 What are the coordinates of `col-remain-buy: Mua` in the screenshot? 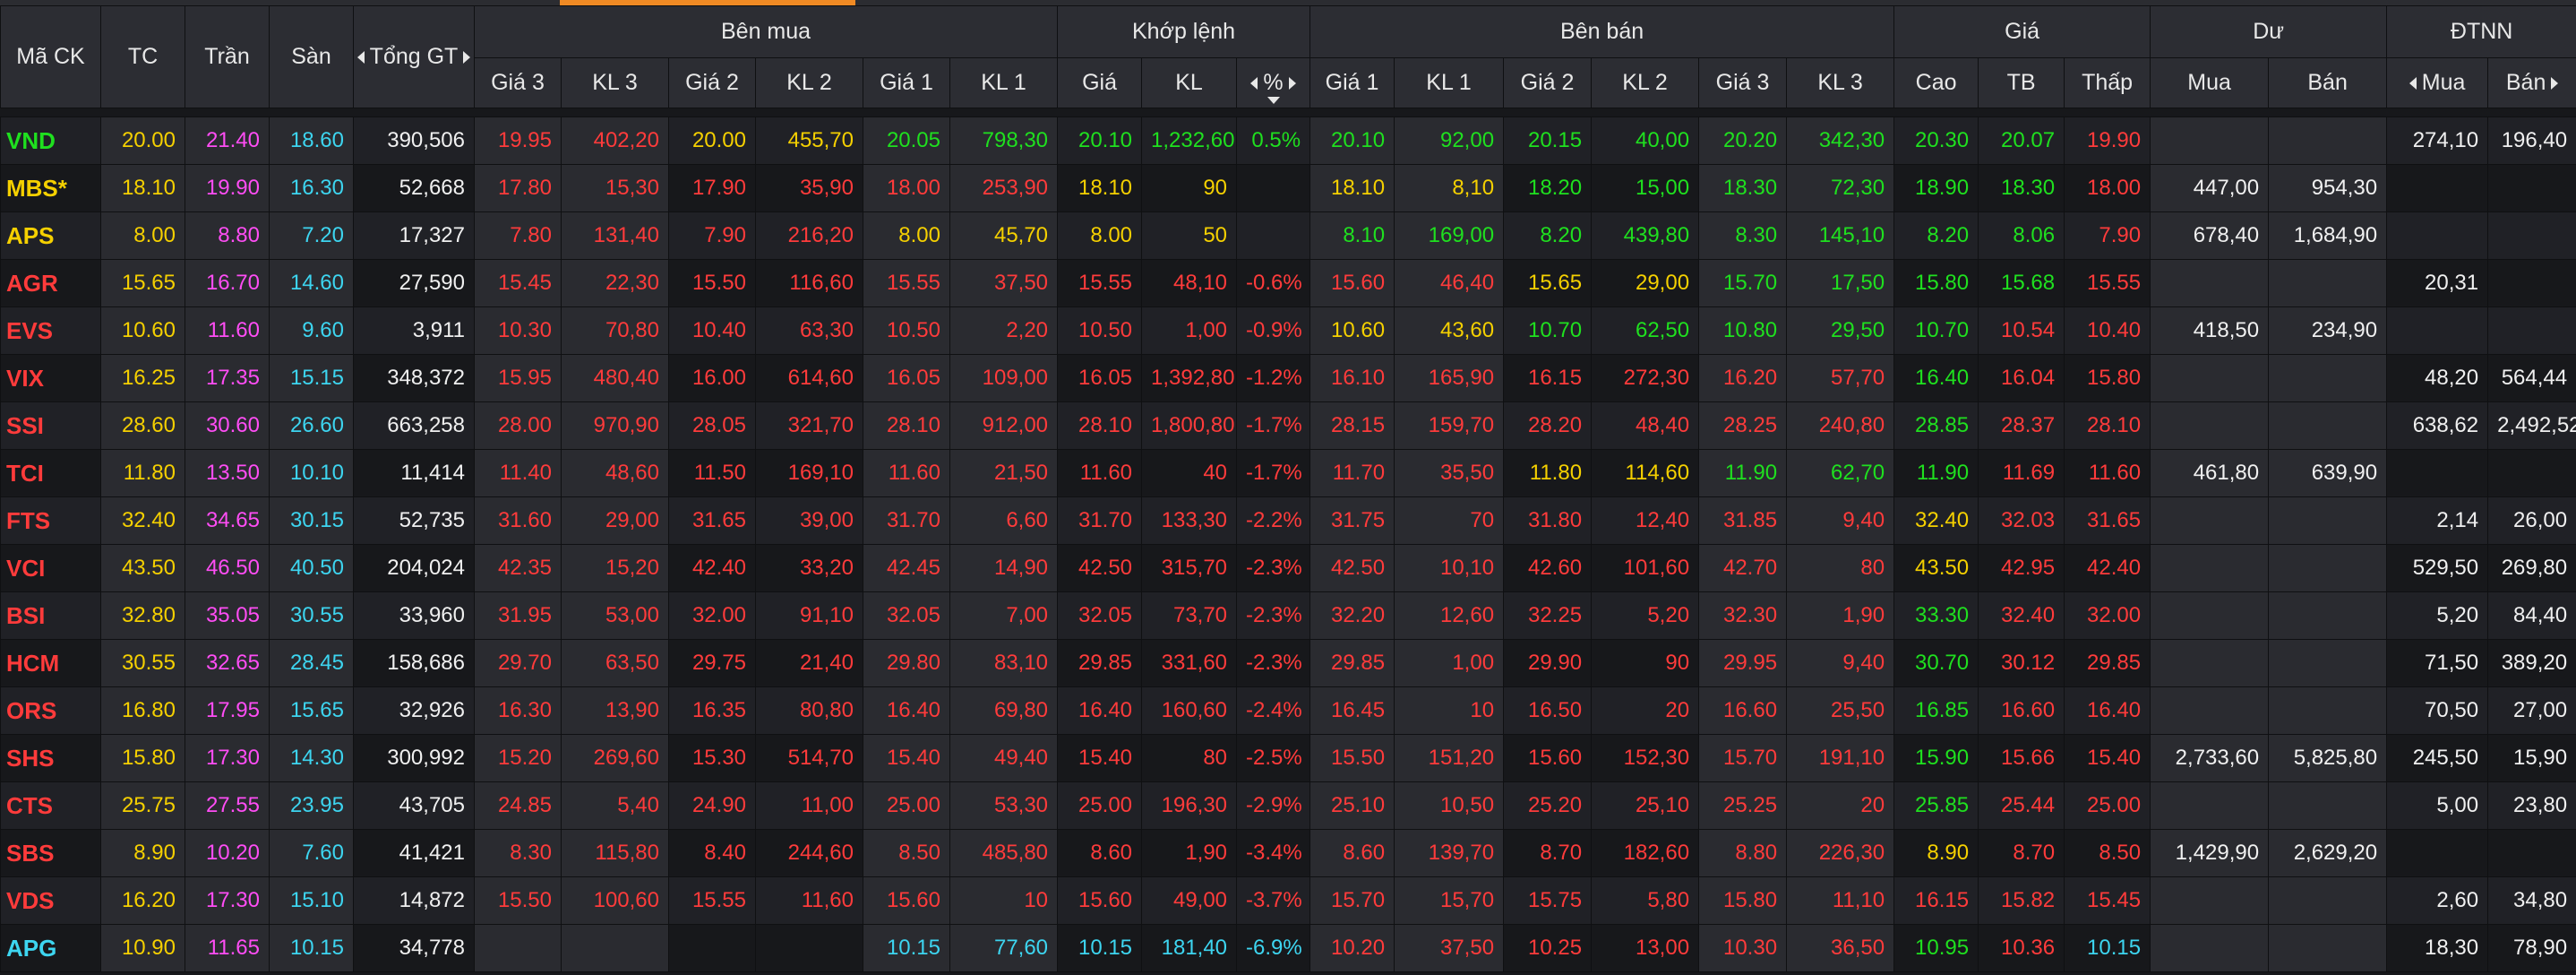 It's located at (2210, 82).